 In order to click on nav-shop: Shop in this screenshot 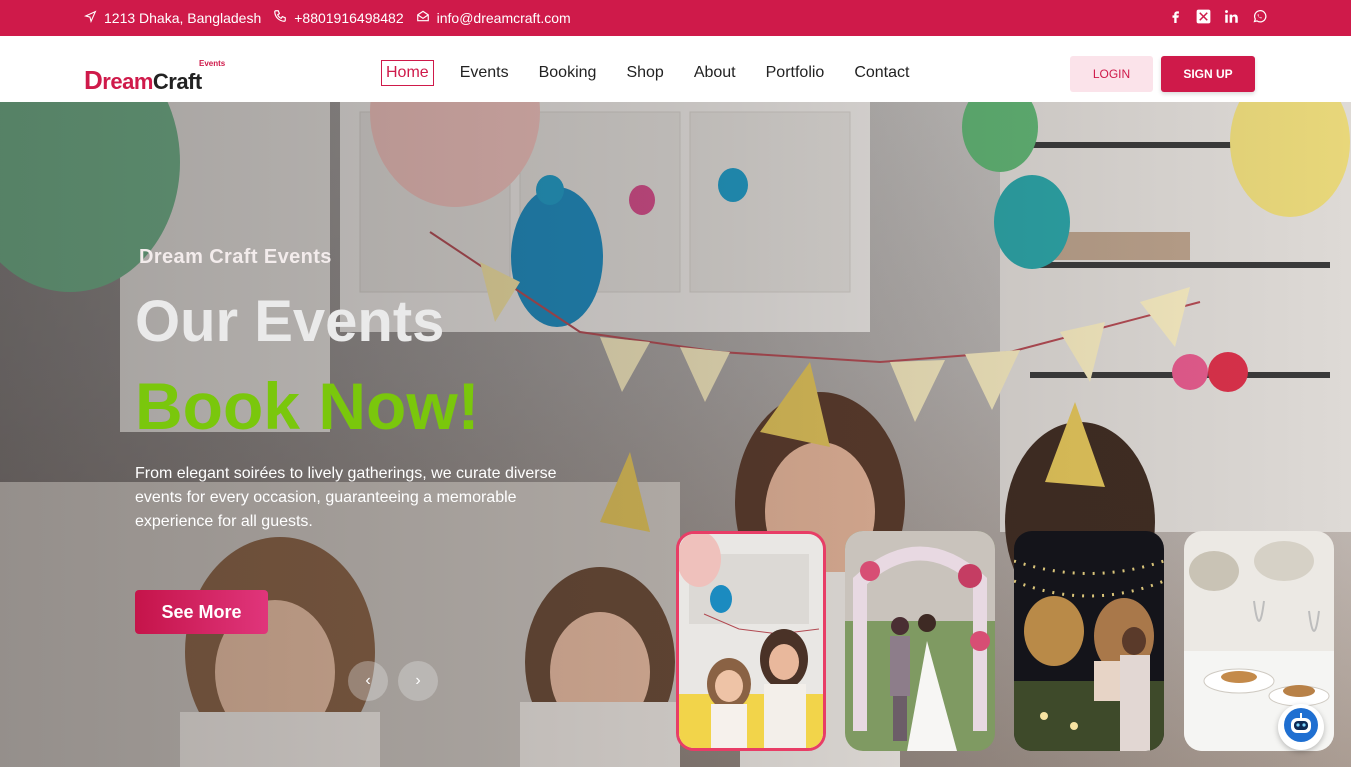, I will do `click(644, 73)`.